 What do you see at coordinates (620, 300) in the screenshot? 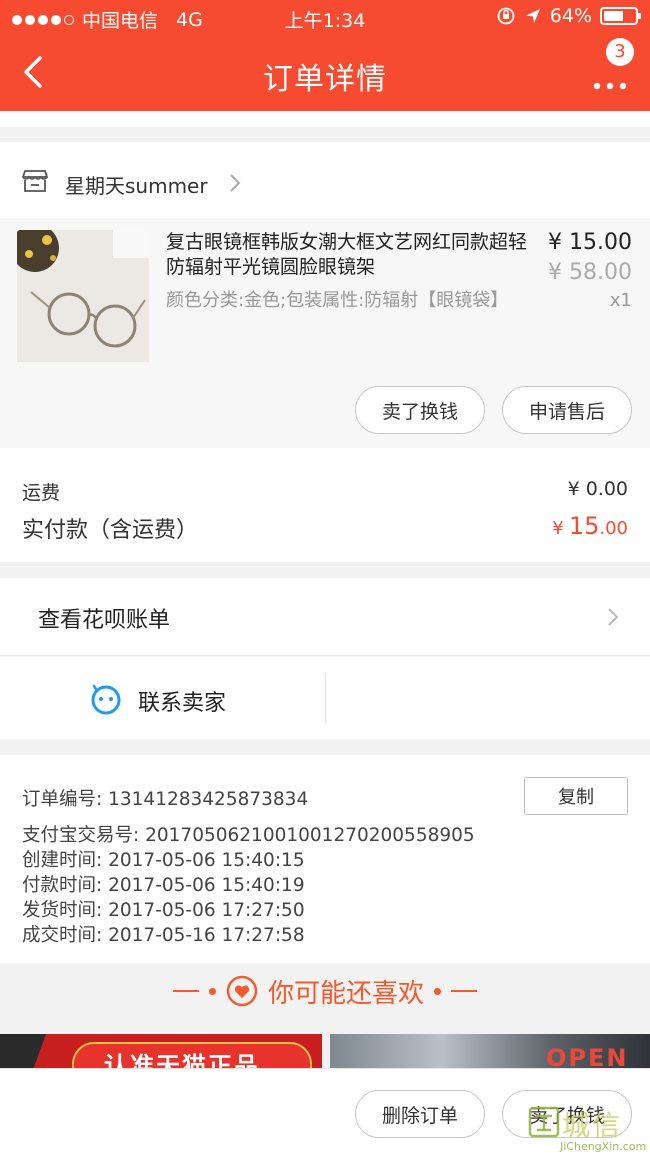
I see `product-quantity: x1` at bounding box center [620, 300].